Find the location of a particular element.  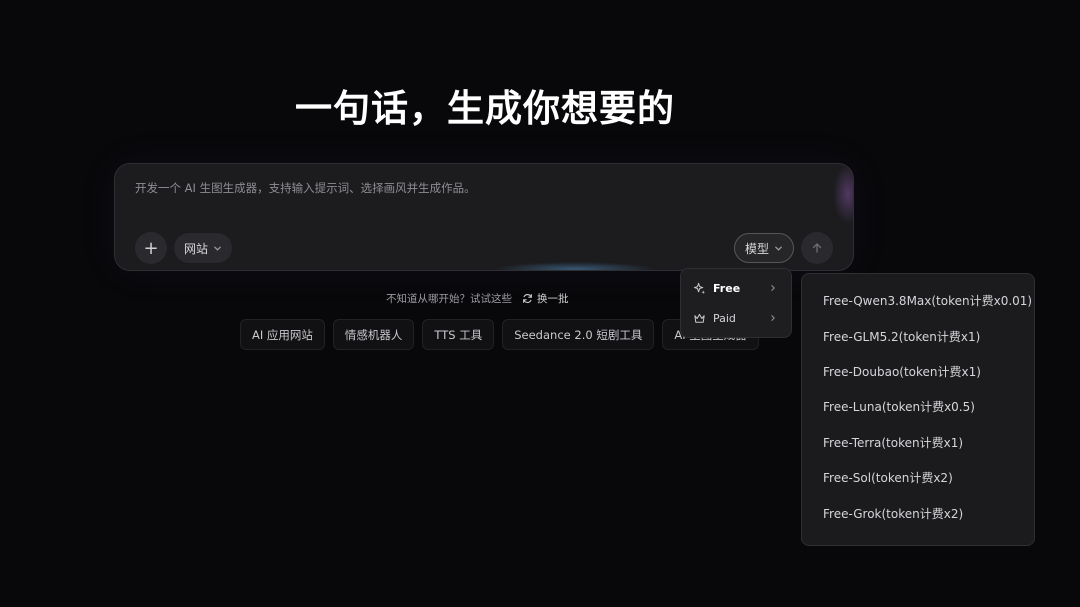

page-title: 一句话，生成你想要的 is located at coordinates (485, 108).